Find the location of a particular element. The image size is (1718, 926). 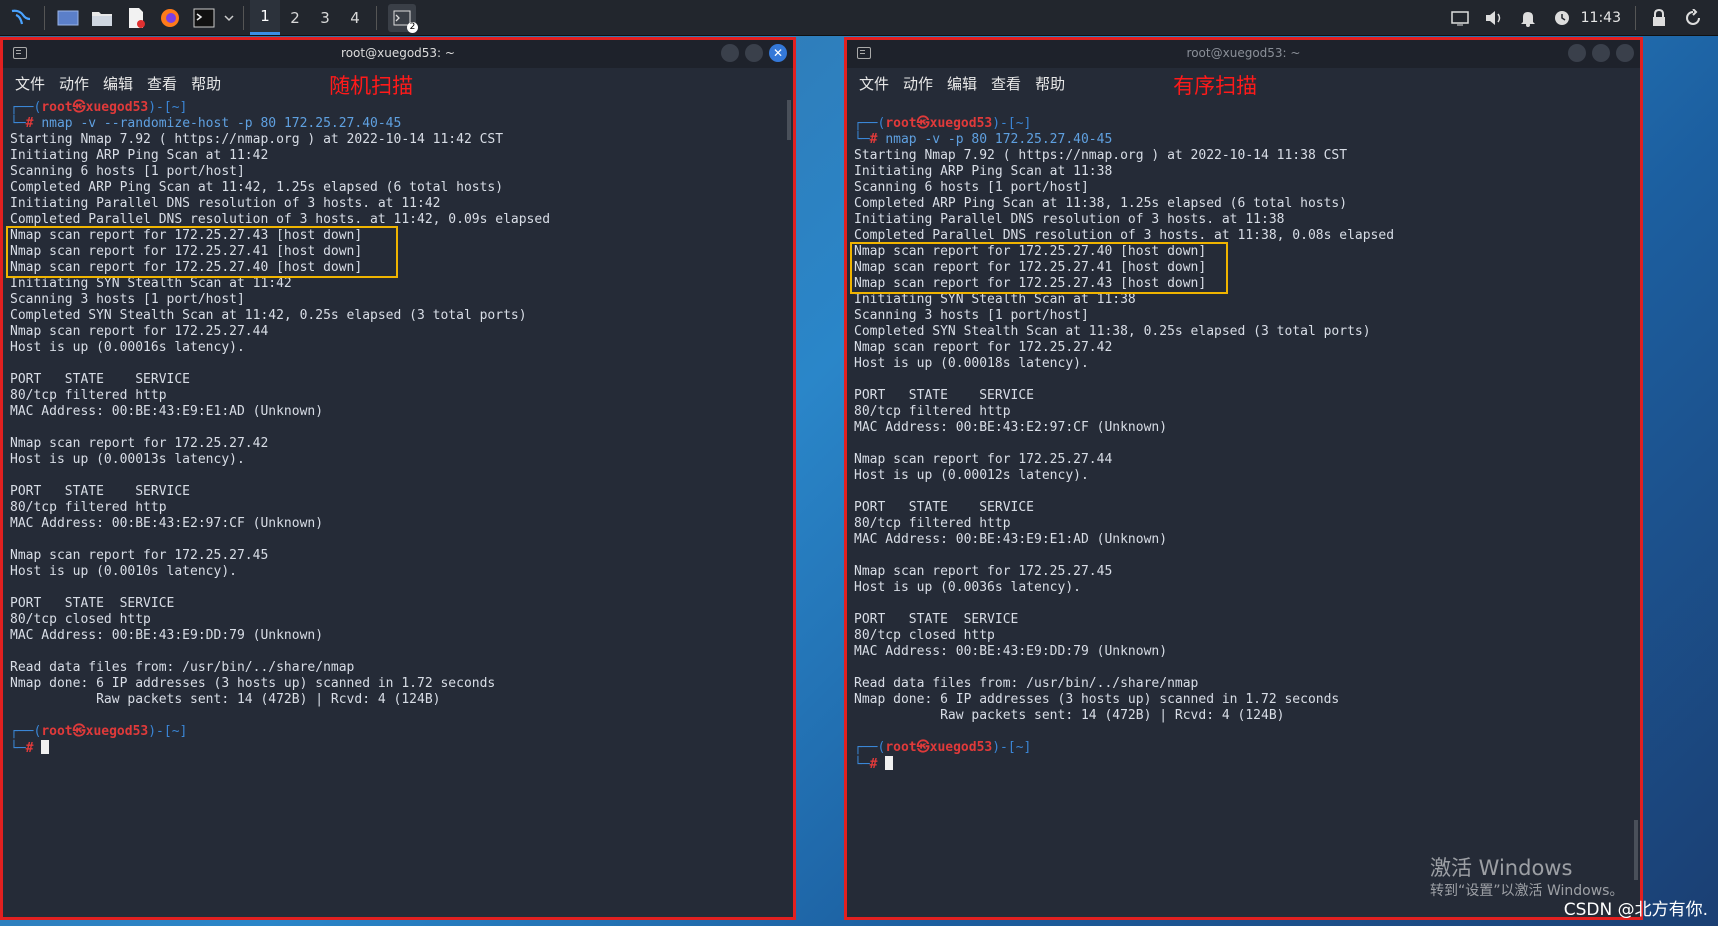

chevron-down-icon is located at coordinates (229, 18).